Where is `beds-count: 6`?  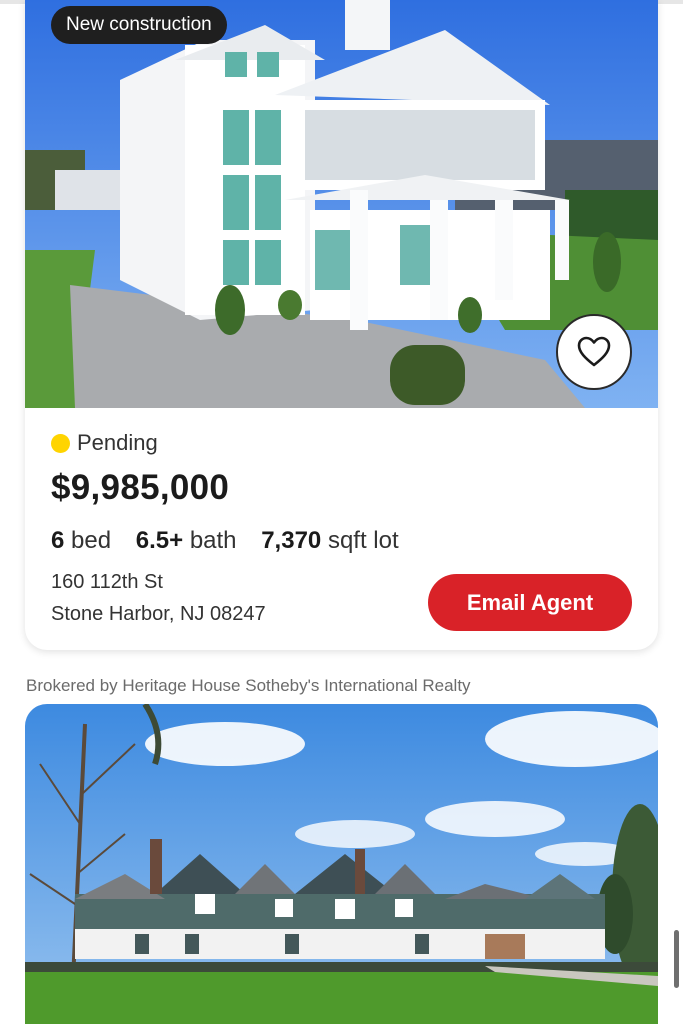
beds-count: 6 is located at coordinates (58, 540).